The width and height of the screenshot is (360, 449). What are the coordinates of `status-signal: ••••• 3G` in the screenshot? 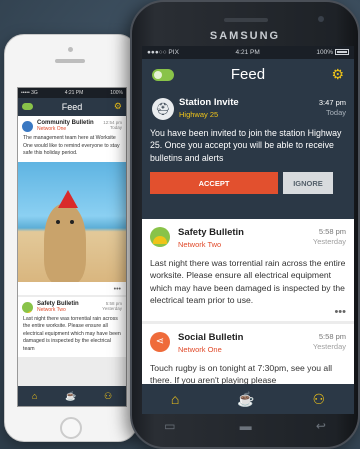 It's located at (29, 93).